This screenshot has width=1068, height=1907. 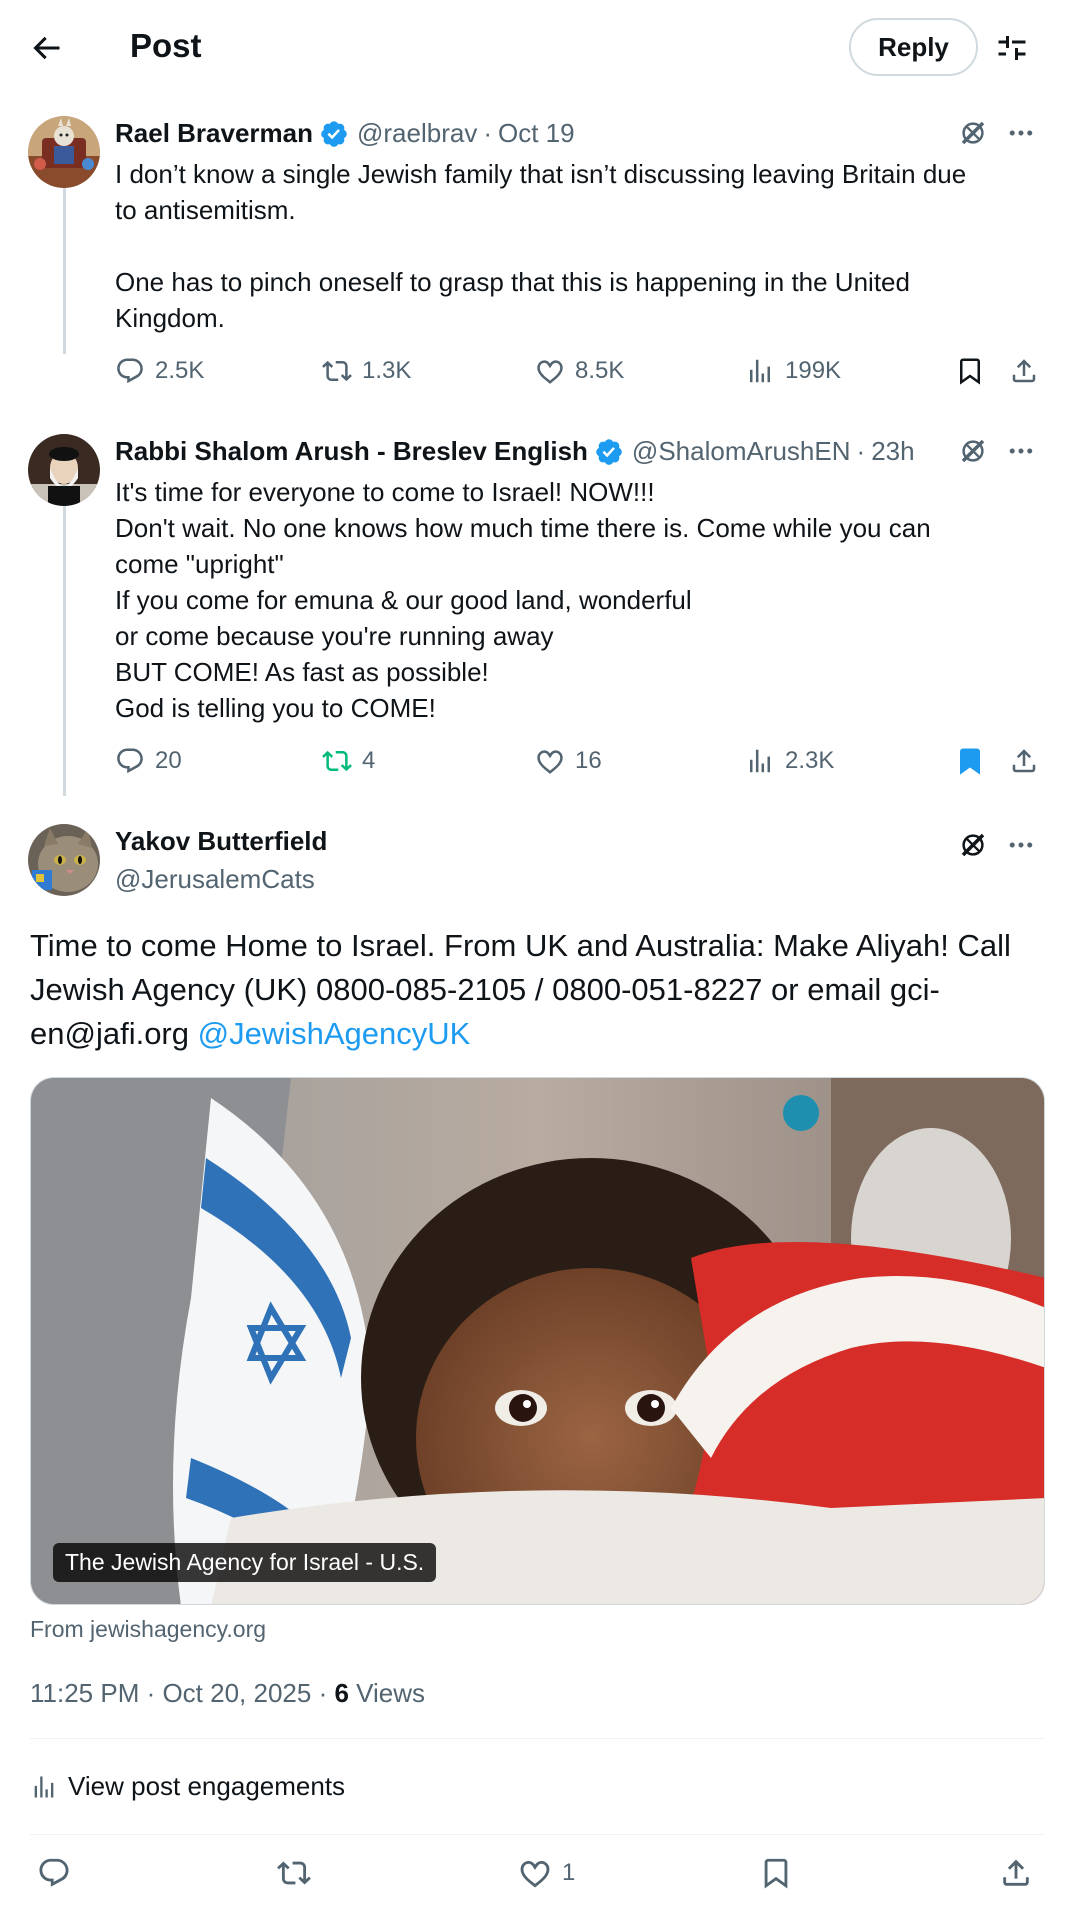 I want to click on thread-line, so click(x=64, y=636).